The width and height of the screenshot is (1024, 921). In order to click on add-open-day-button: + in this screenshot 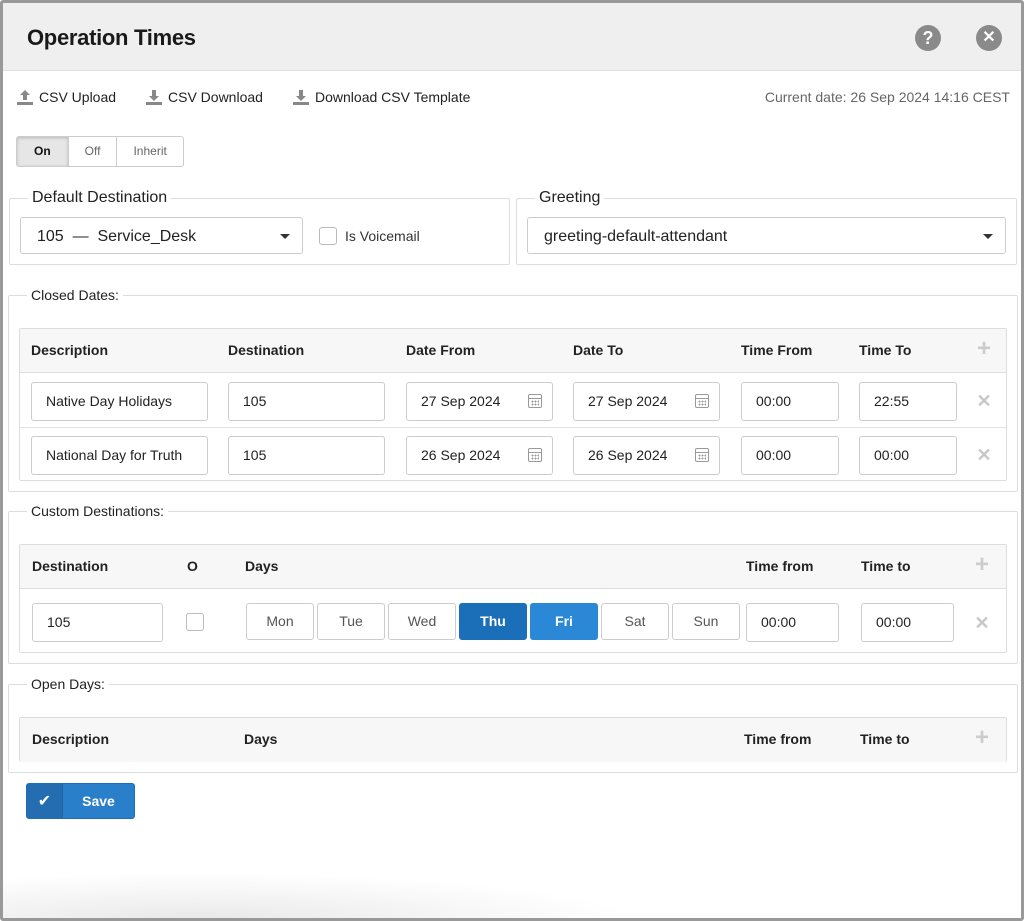, I will do `click(982, 738)`.